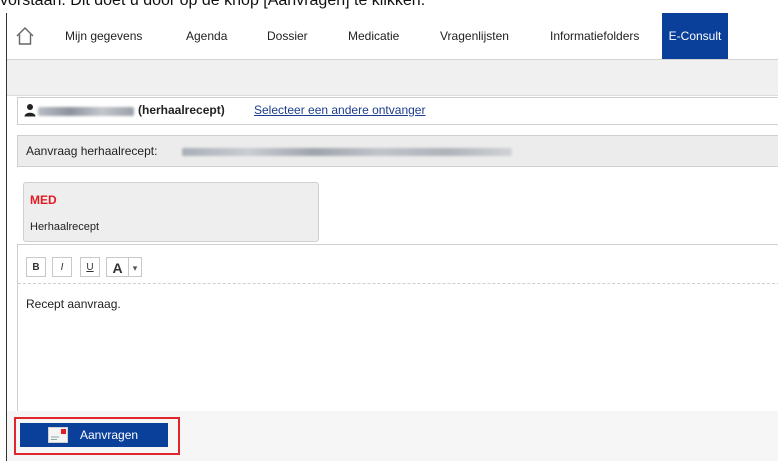  Describe the element at coordinates (695, 36) in the screenshot. I see `nav-item-e-consult: E-Consult` at that location.